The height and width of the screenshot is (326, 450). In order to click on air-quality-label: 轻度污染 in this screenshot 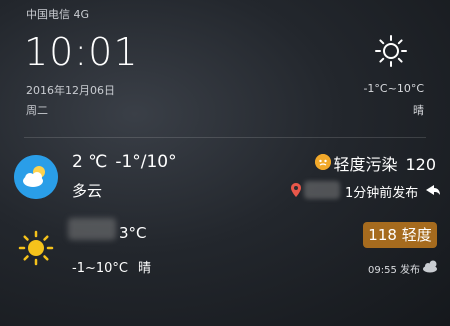, I will do `click(365, 164)`.